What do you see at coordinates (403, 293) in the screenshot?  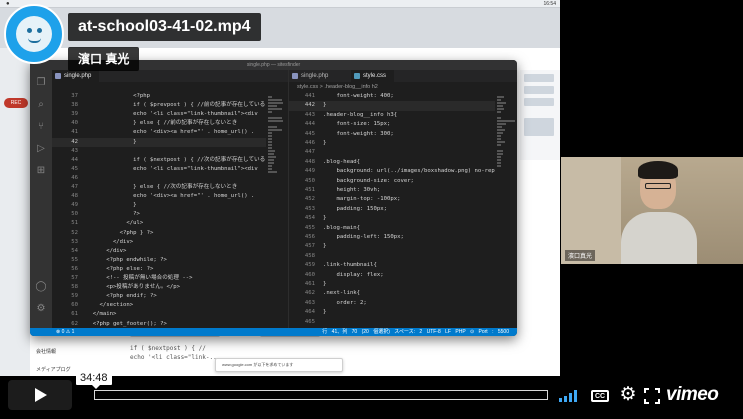 I see `code-line: 462 .next-link{` at bounding box center [403, 293].